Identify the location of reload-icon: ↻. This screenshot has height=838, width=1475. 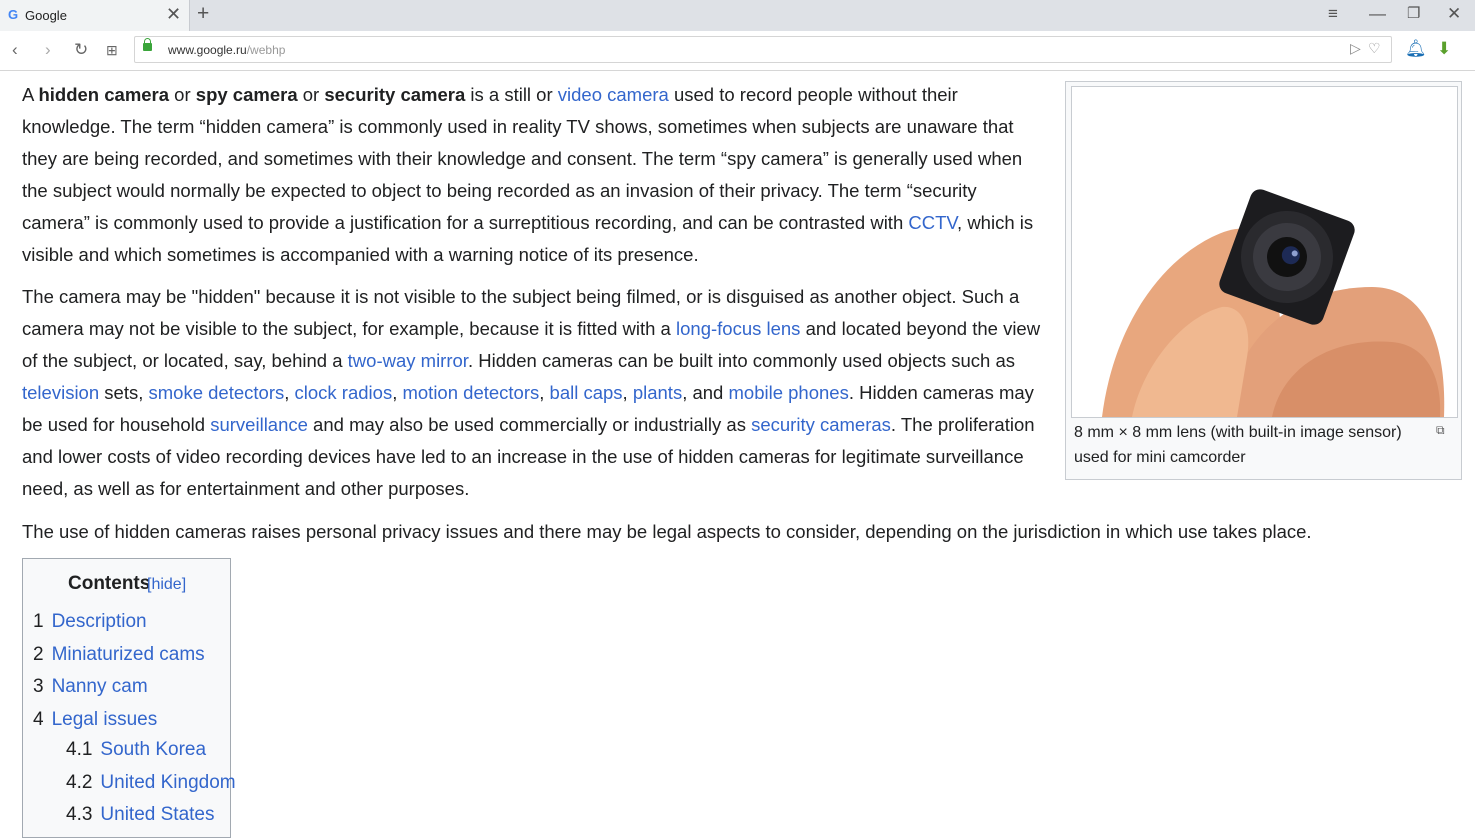
(81, 50).